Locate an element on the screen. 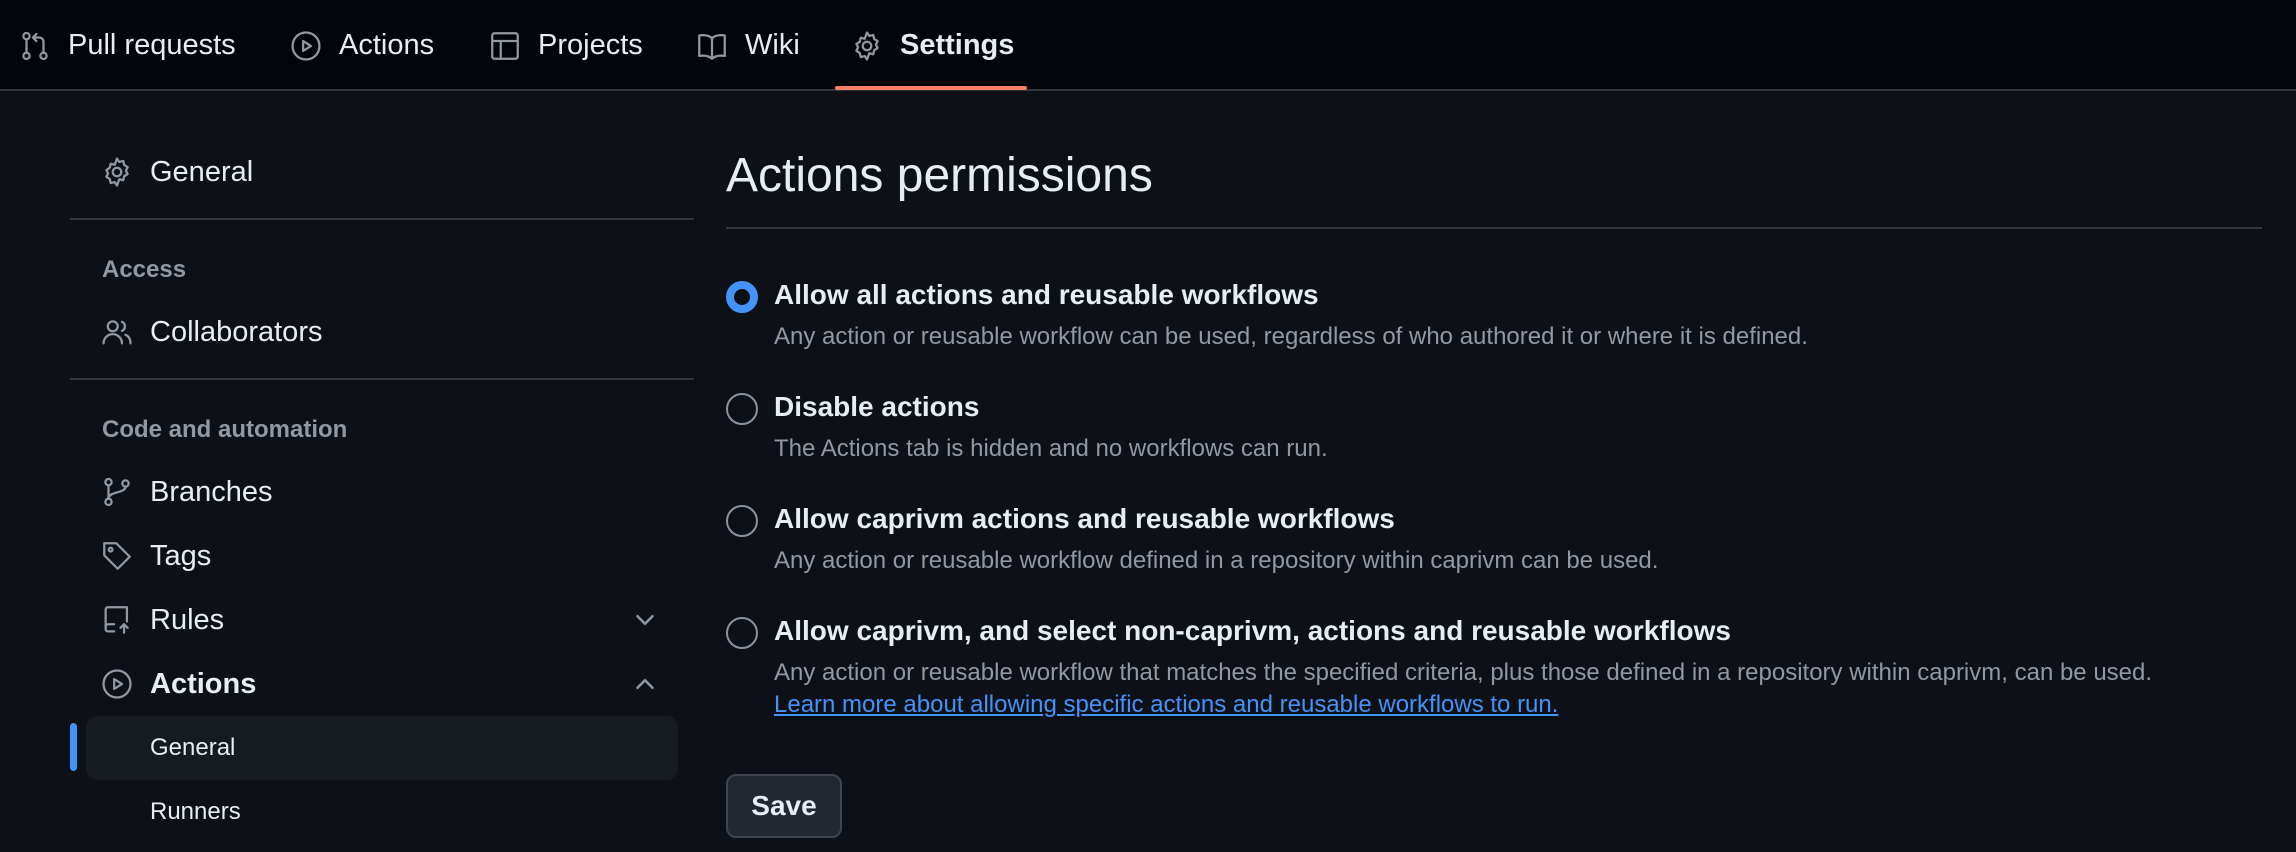  tag-icon is located at coordinates (117, 556).